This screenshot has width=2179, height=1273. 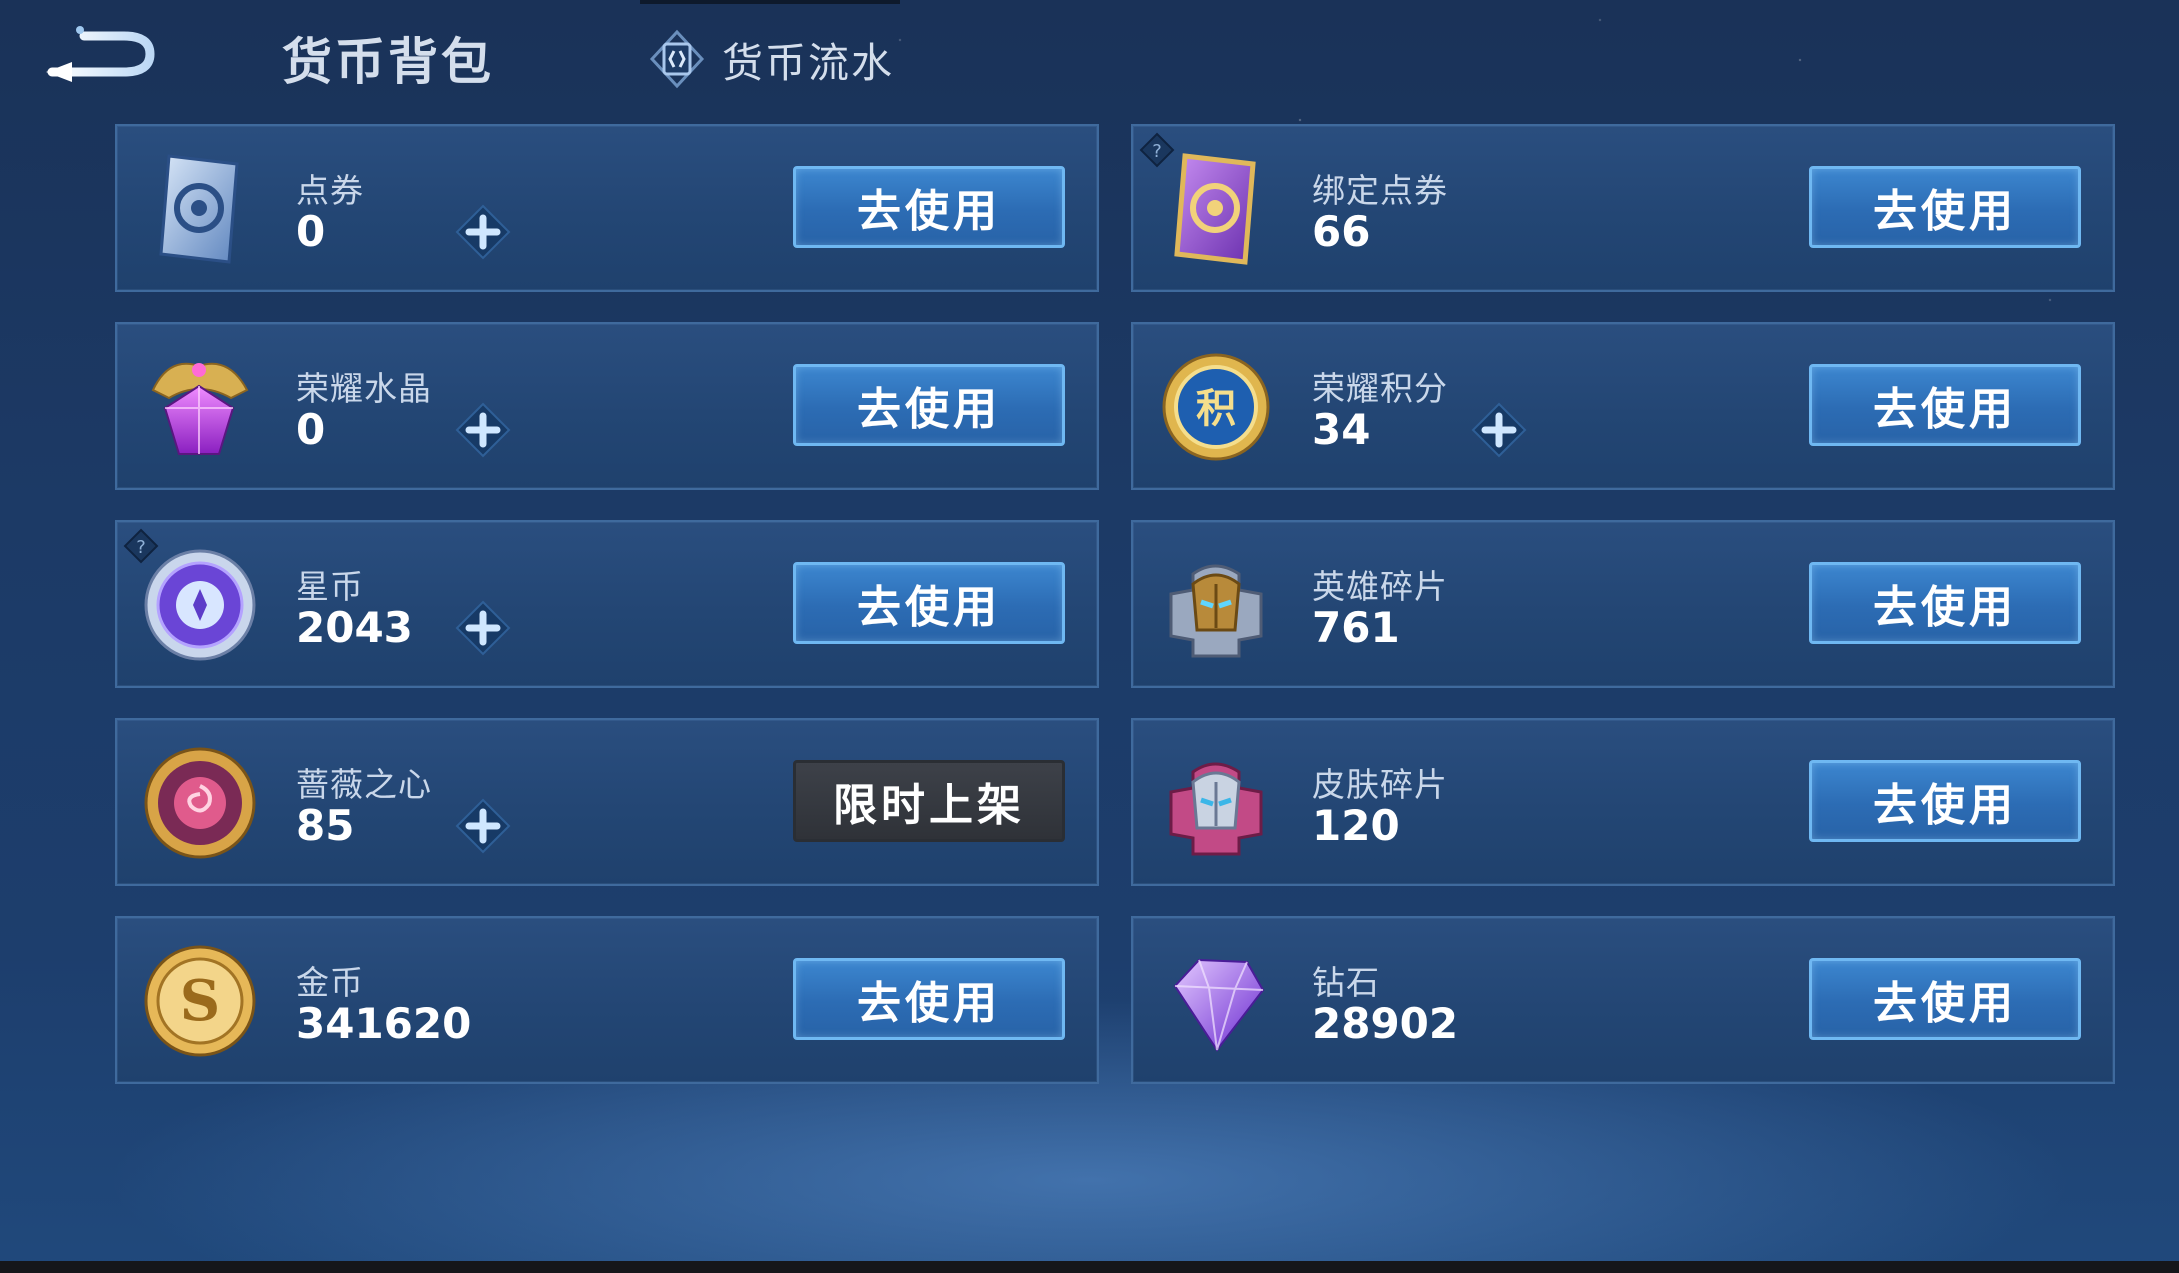 What do you see at coordinates (1356, 825) in the screenshot?
I see `currency-amount: 120` at bounding box center [1356, 825].